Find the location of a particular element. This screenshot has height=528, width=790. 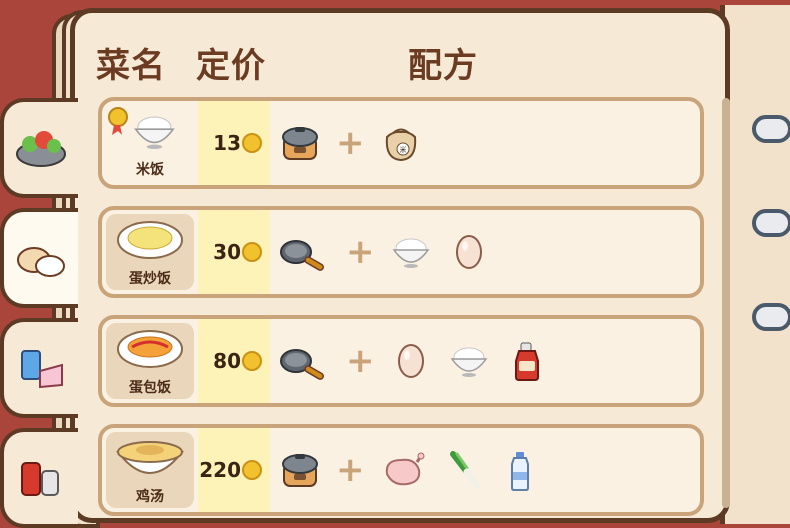

tab-drinks-desserts is located at coordinates (39, 368).